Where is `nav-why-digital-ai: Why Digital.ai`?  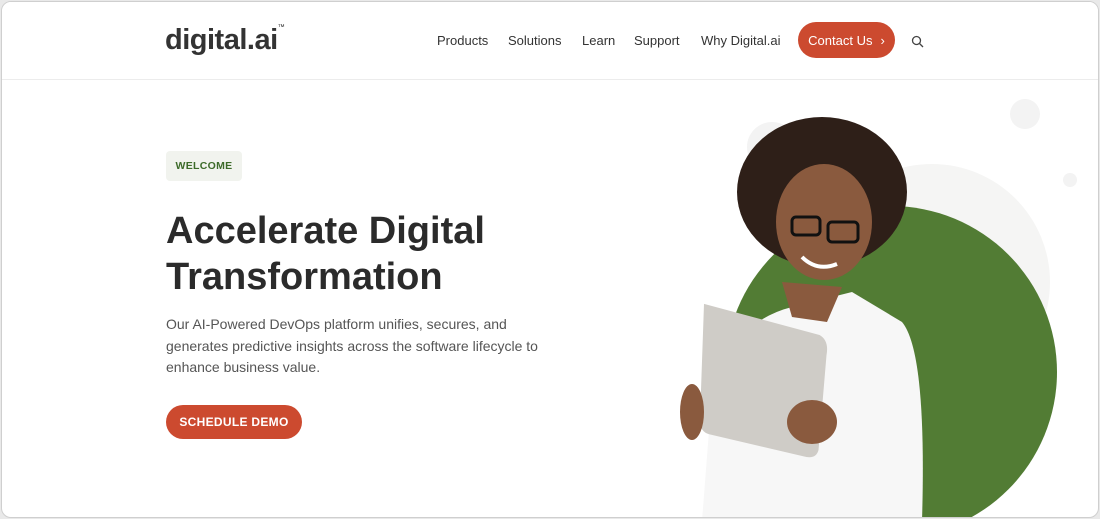 nav-why-digital-ai: Why Digital.ai is located at coordinates (740, 40).